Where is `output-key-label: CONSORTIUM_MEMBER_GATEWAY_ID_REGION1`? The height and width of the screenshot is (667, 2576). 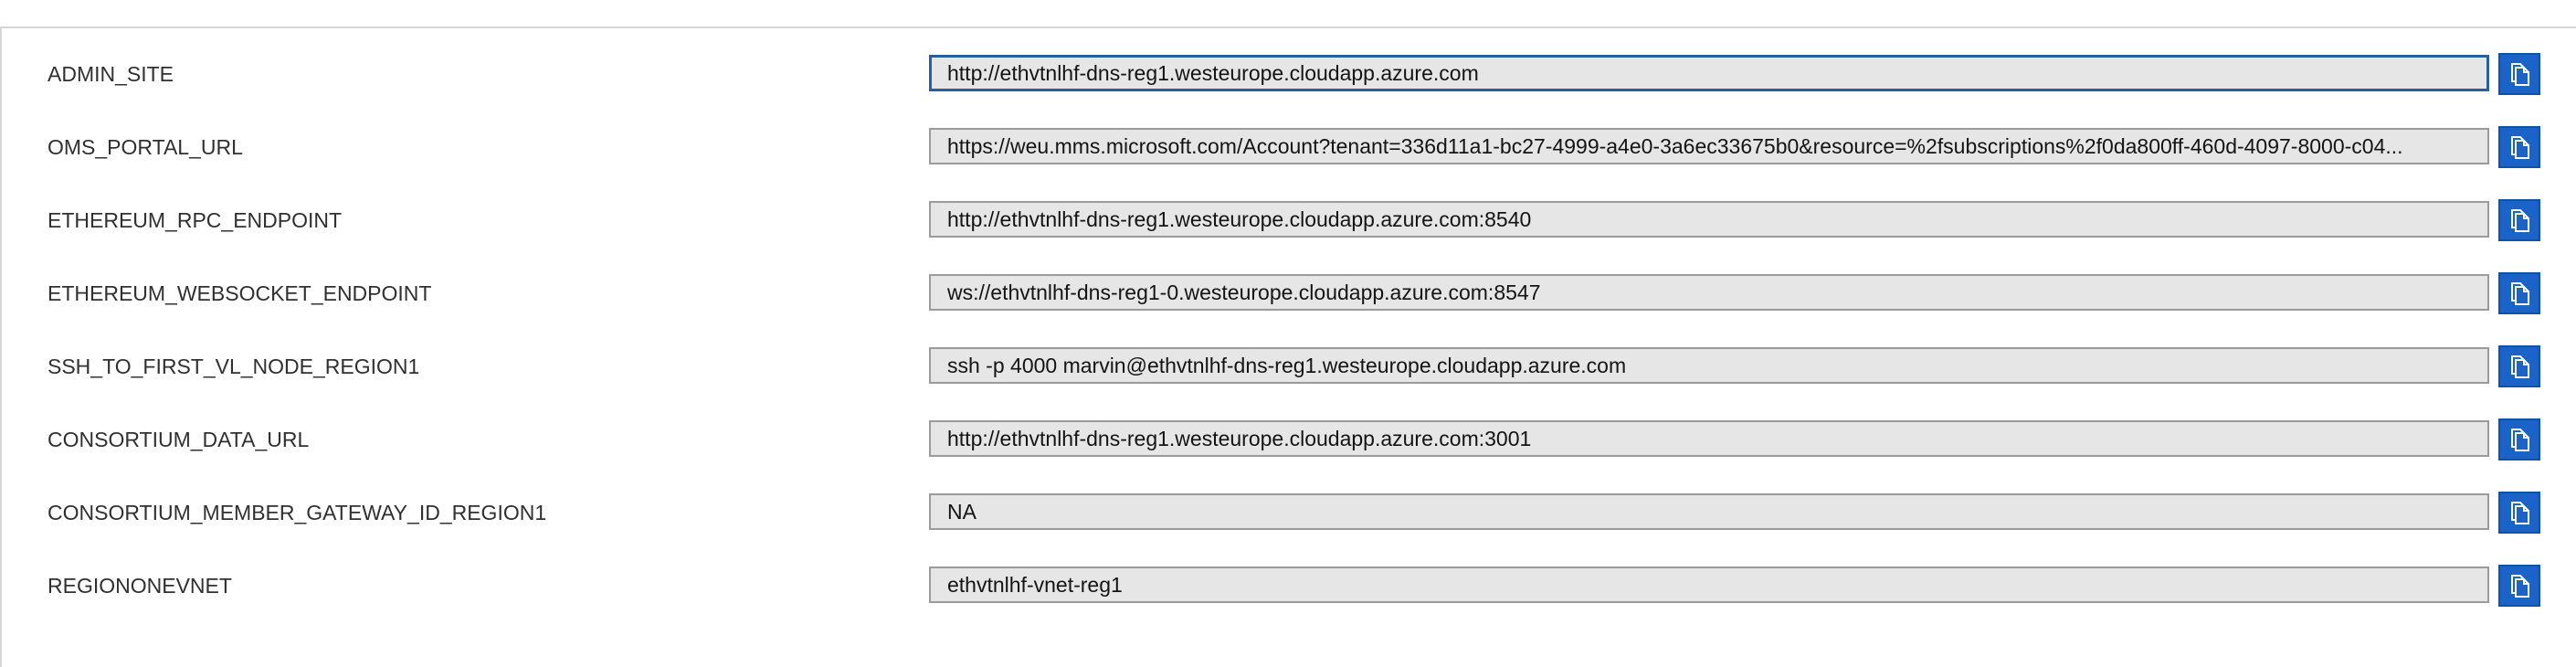 output-key-label: CONSORTIUM_MEMBER_GATEWAY_ID_REGION1 is located at coordinates (298, 513).